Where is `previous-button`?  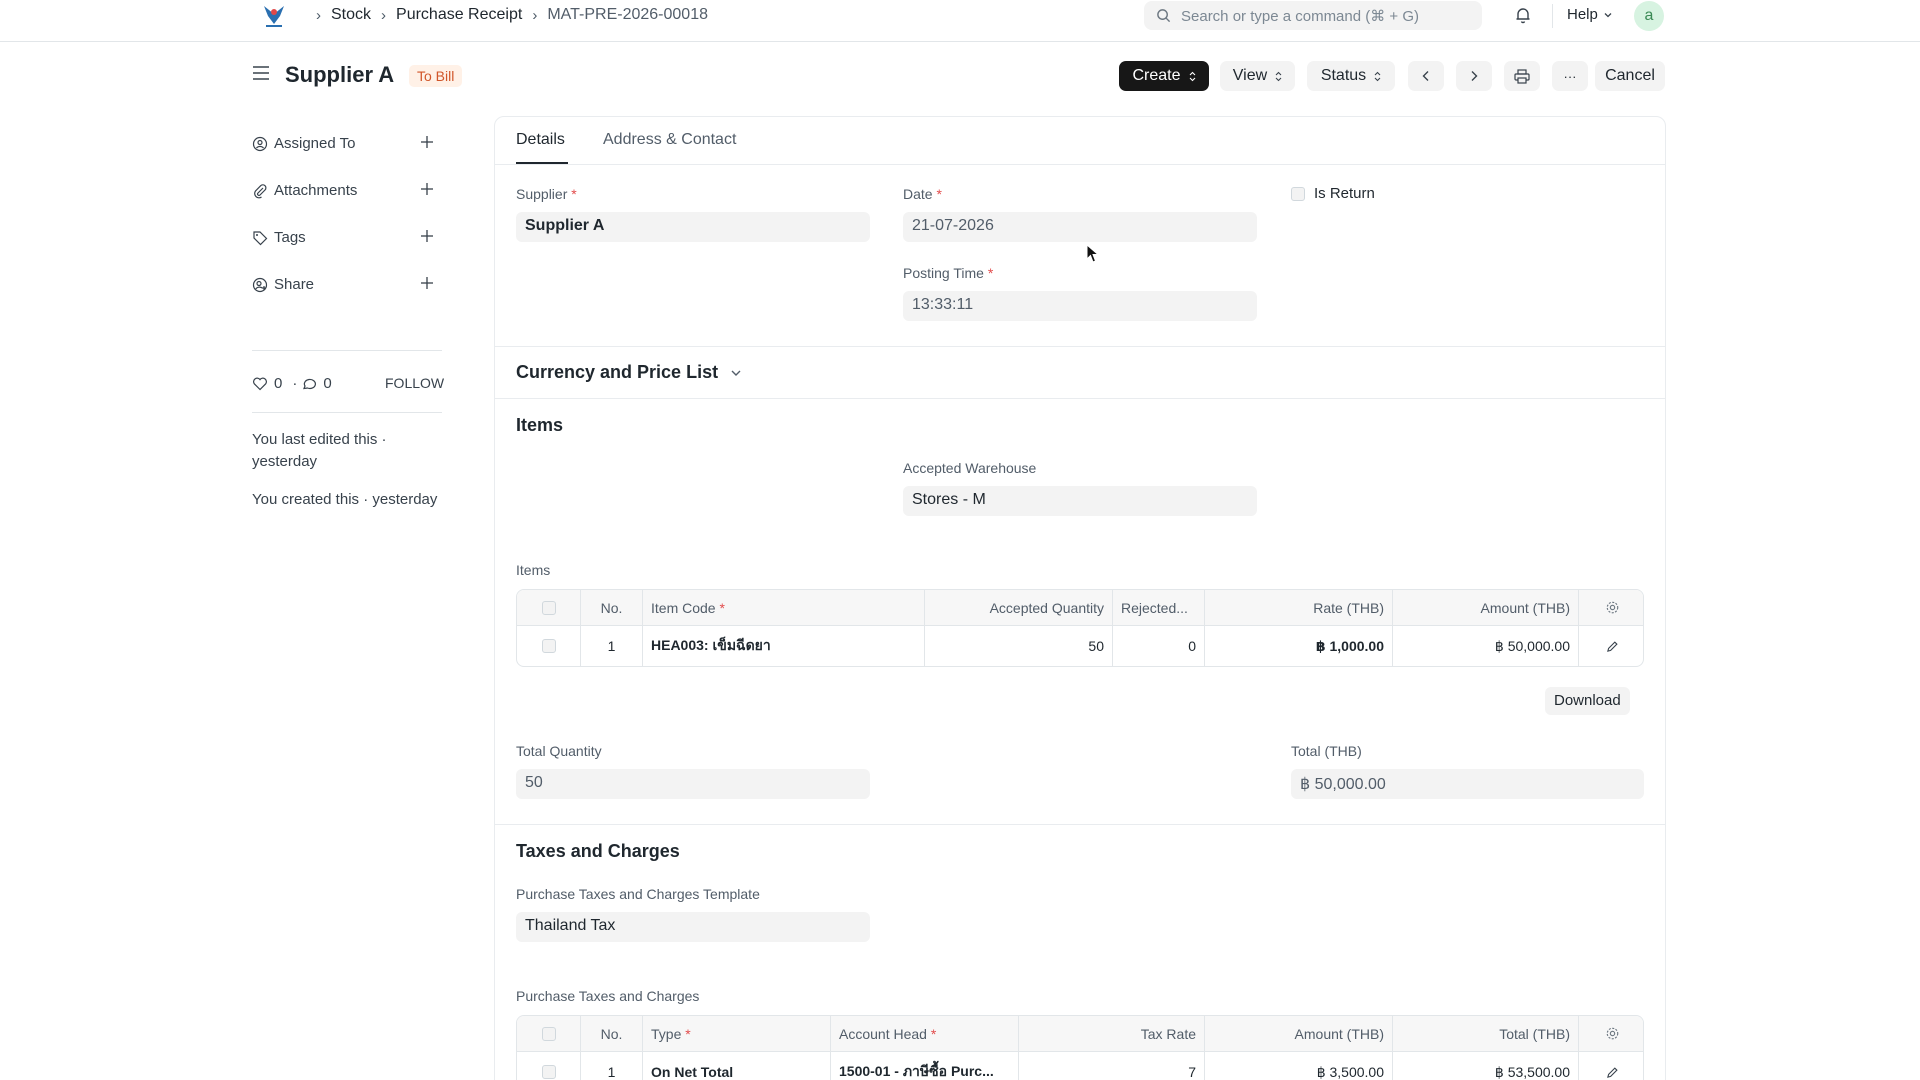 previous-button is located at coordinates (1426, 76).